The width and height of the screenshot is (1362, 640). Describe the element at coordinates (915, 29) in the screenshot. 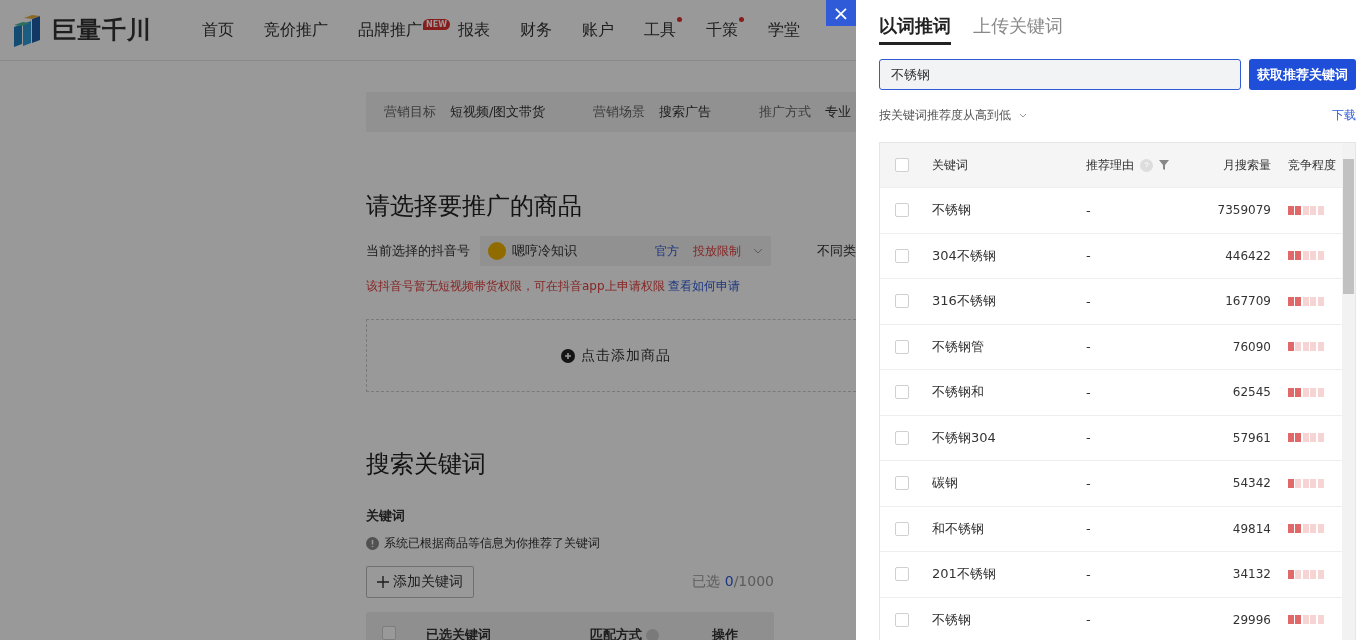

I see `tab: 以词推词` at that location.